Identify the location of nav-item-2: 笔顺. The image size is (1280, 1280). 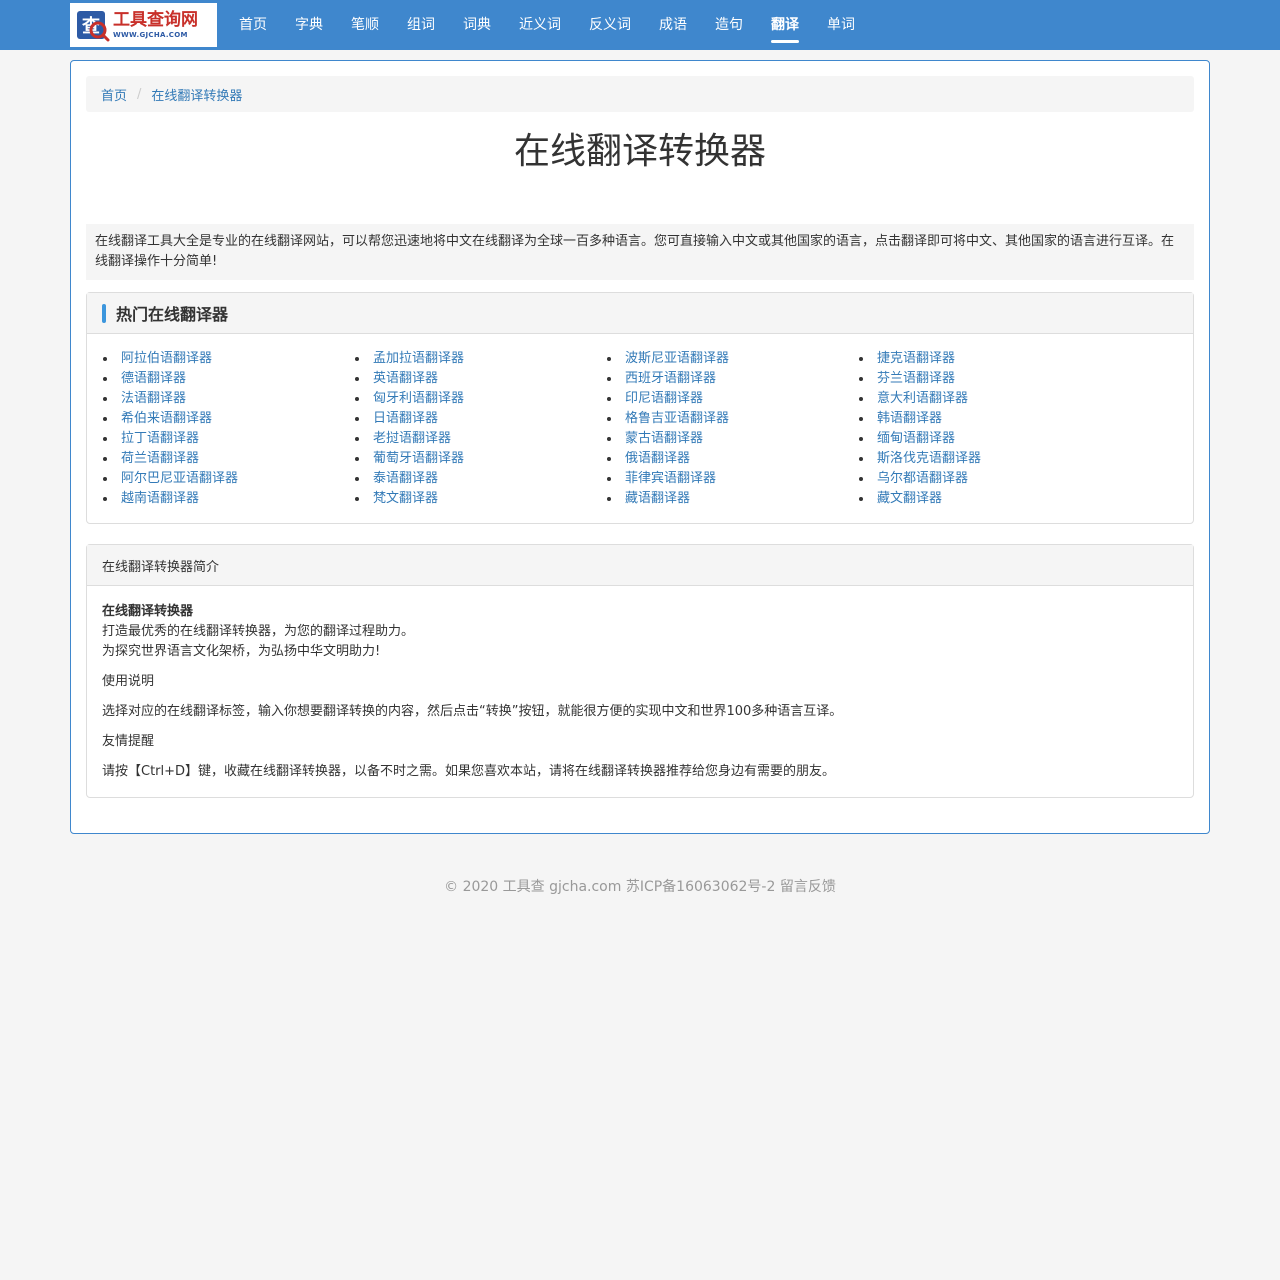
(365, 25).